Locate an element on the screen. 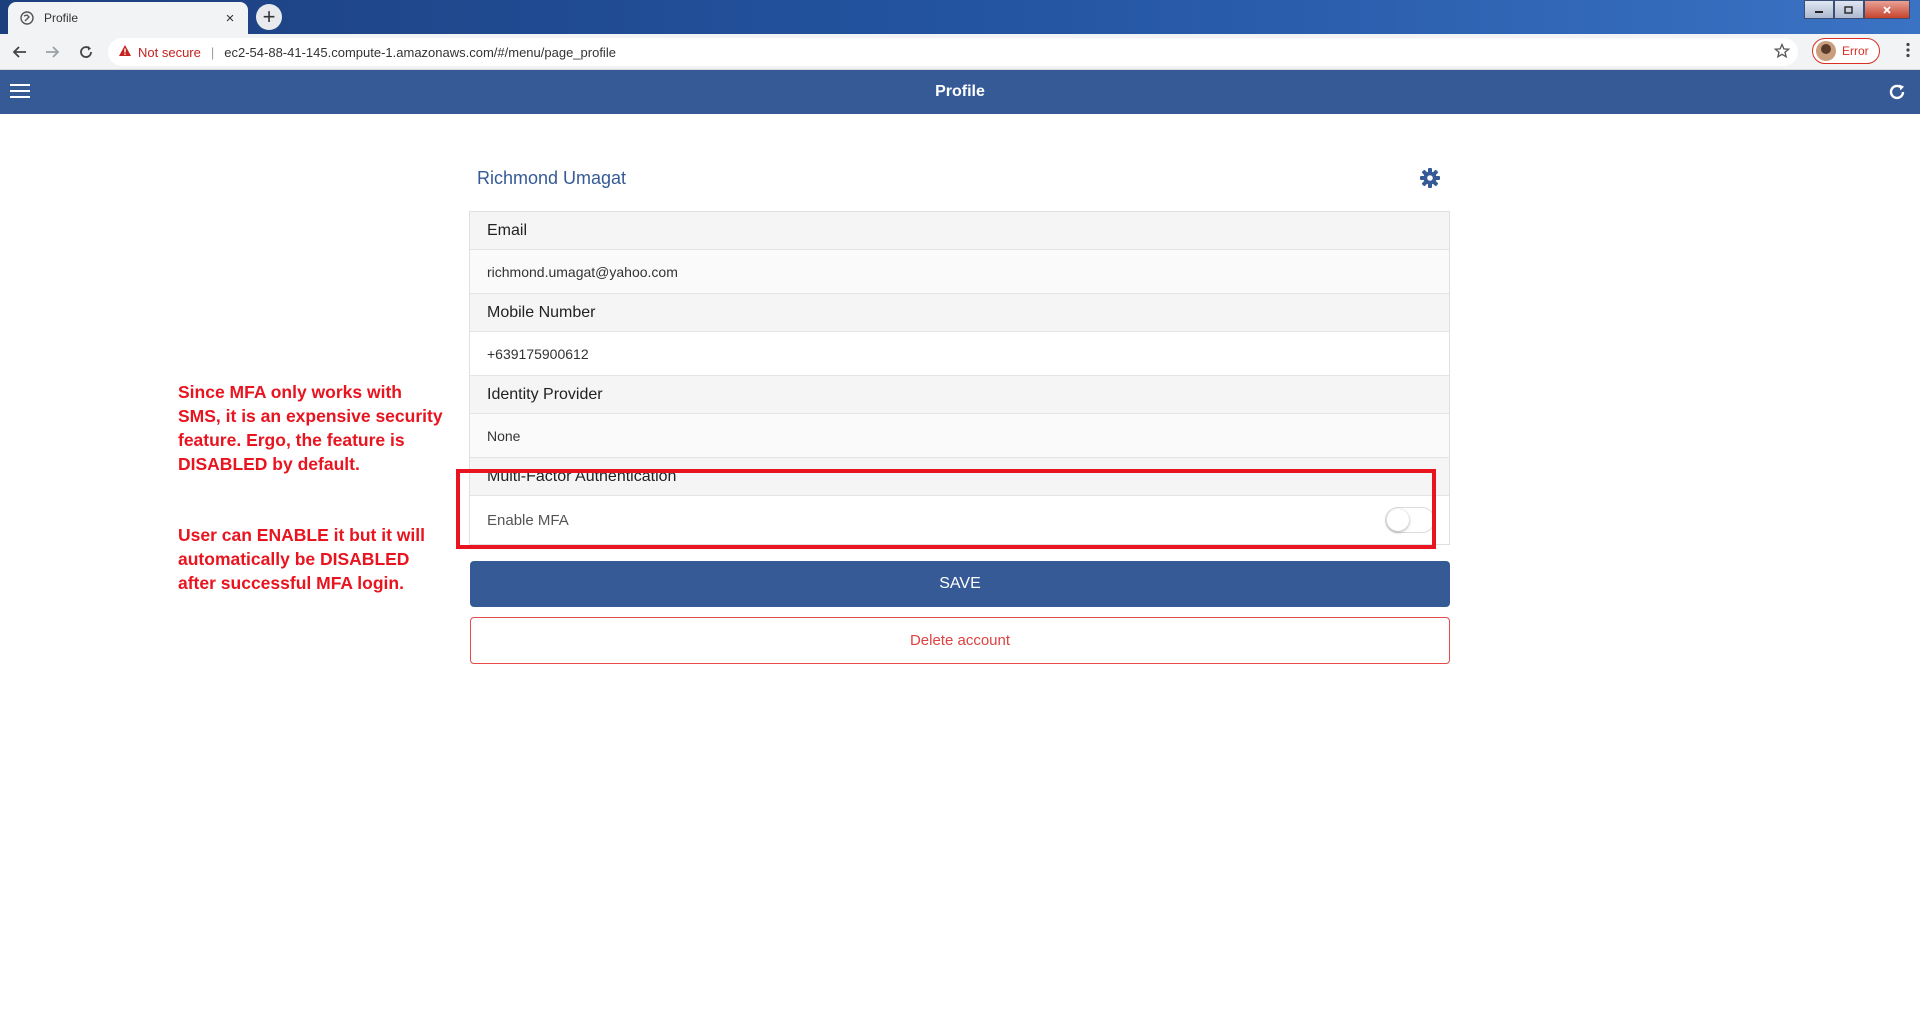 Image resolution: width=1920 pixels, height=1034 pixels. email-value: richmond.umagat@yahoo.com is located at coordinates (959, 272).